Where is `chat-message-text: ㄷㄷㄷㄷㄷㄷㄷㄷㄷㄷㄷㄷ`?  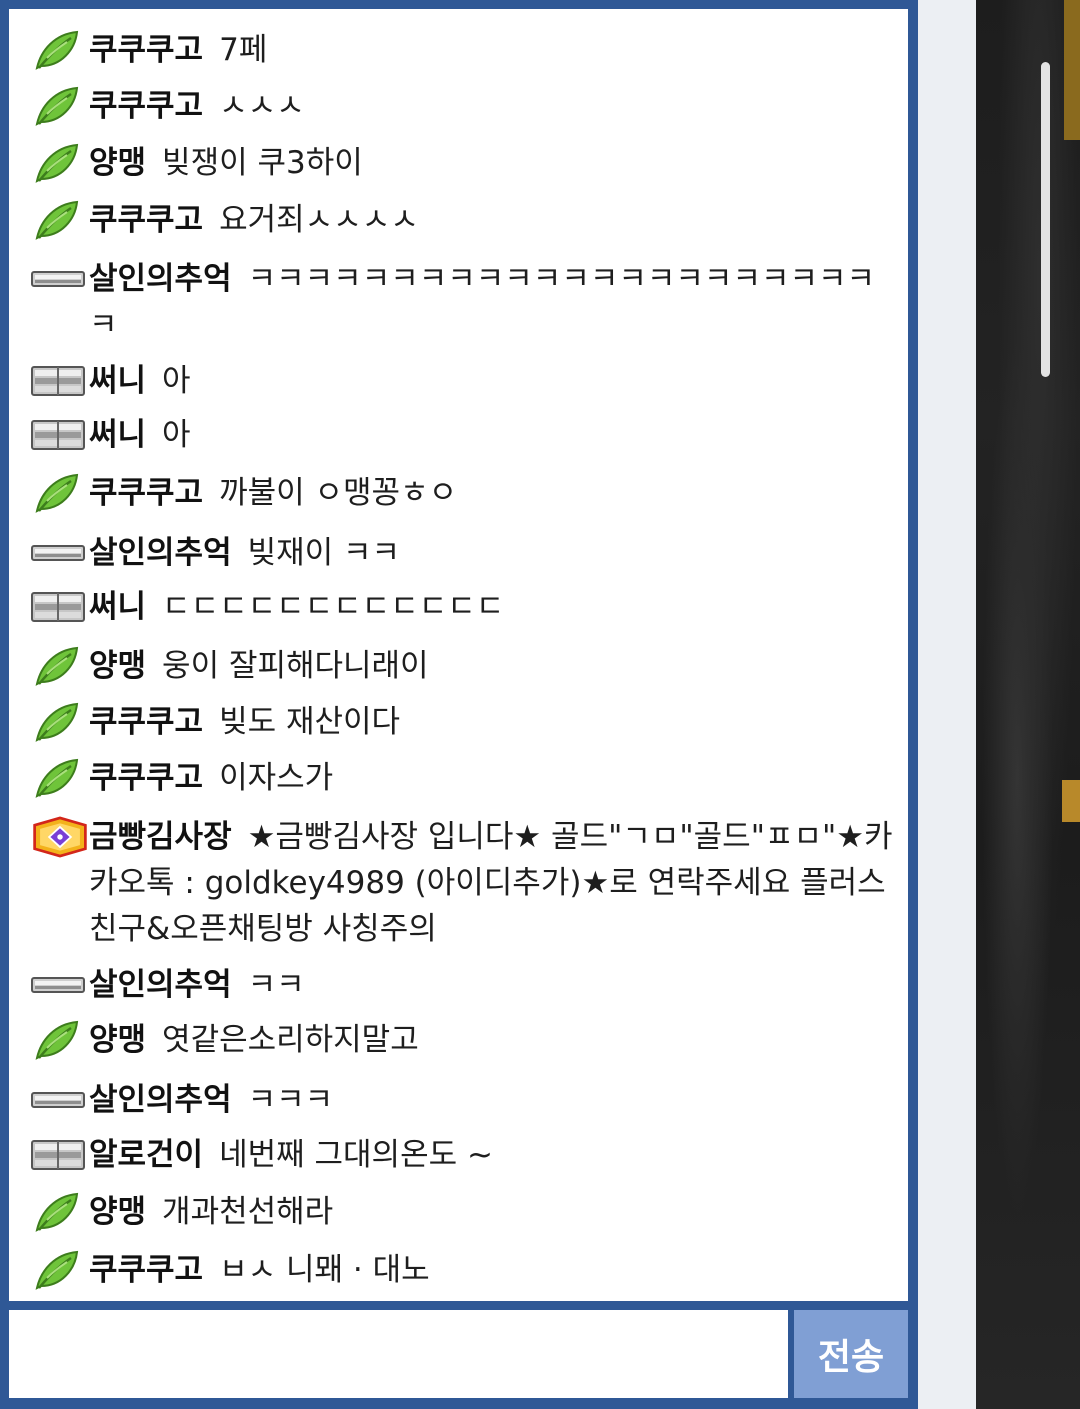
chat-message-text: ㄷㄷㄷㄷㄷㄷㄷㄷㄷㄷㄷㄷ is located at coordinates (333, 607).